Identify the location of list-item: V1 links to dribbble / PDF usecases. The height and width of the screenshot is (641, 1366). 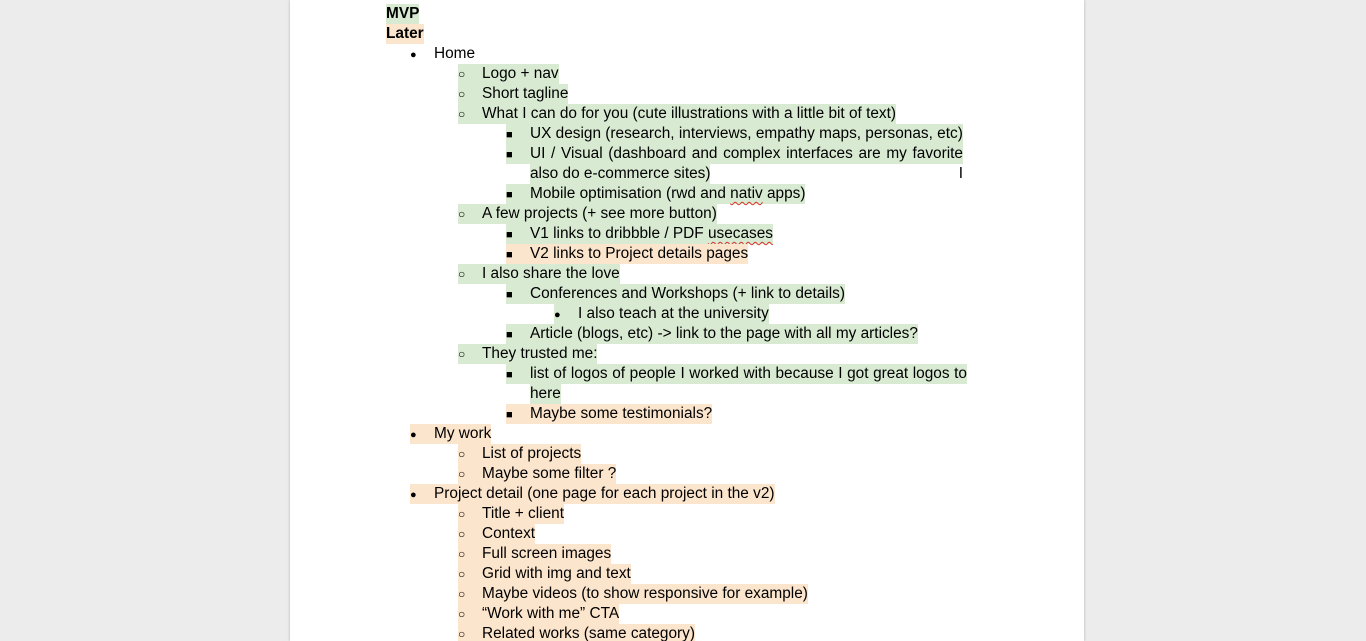
(639, 234).